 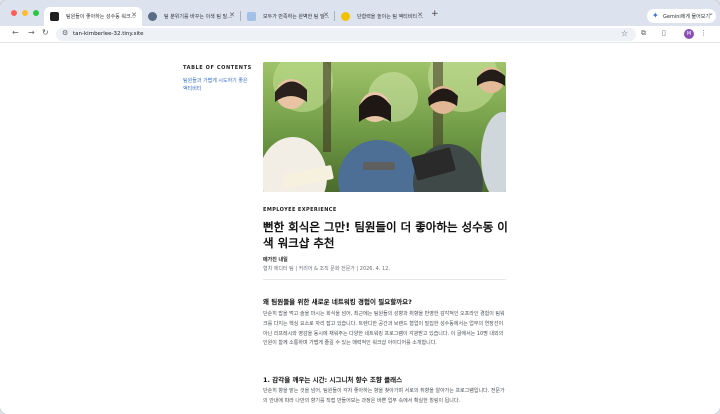 What do you see at coordinates (711, 13) in the screenshot?
I see `tab-search-chevron-icon: ⌄` at bounding box center [711, 13].